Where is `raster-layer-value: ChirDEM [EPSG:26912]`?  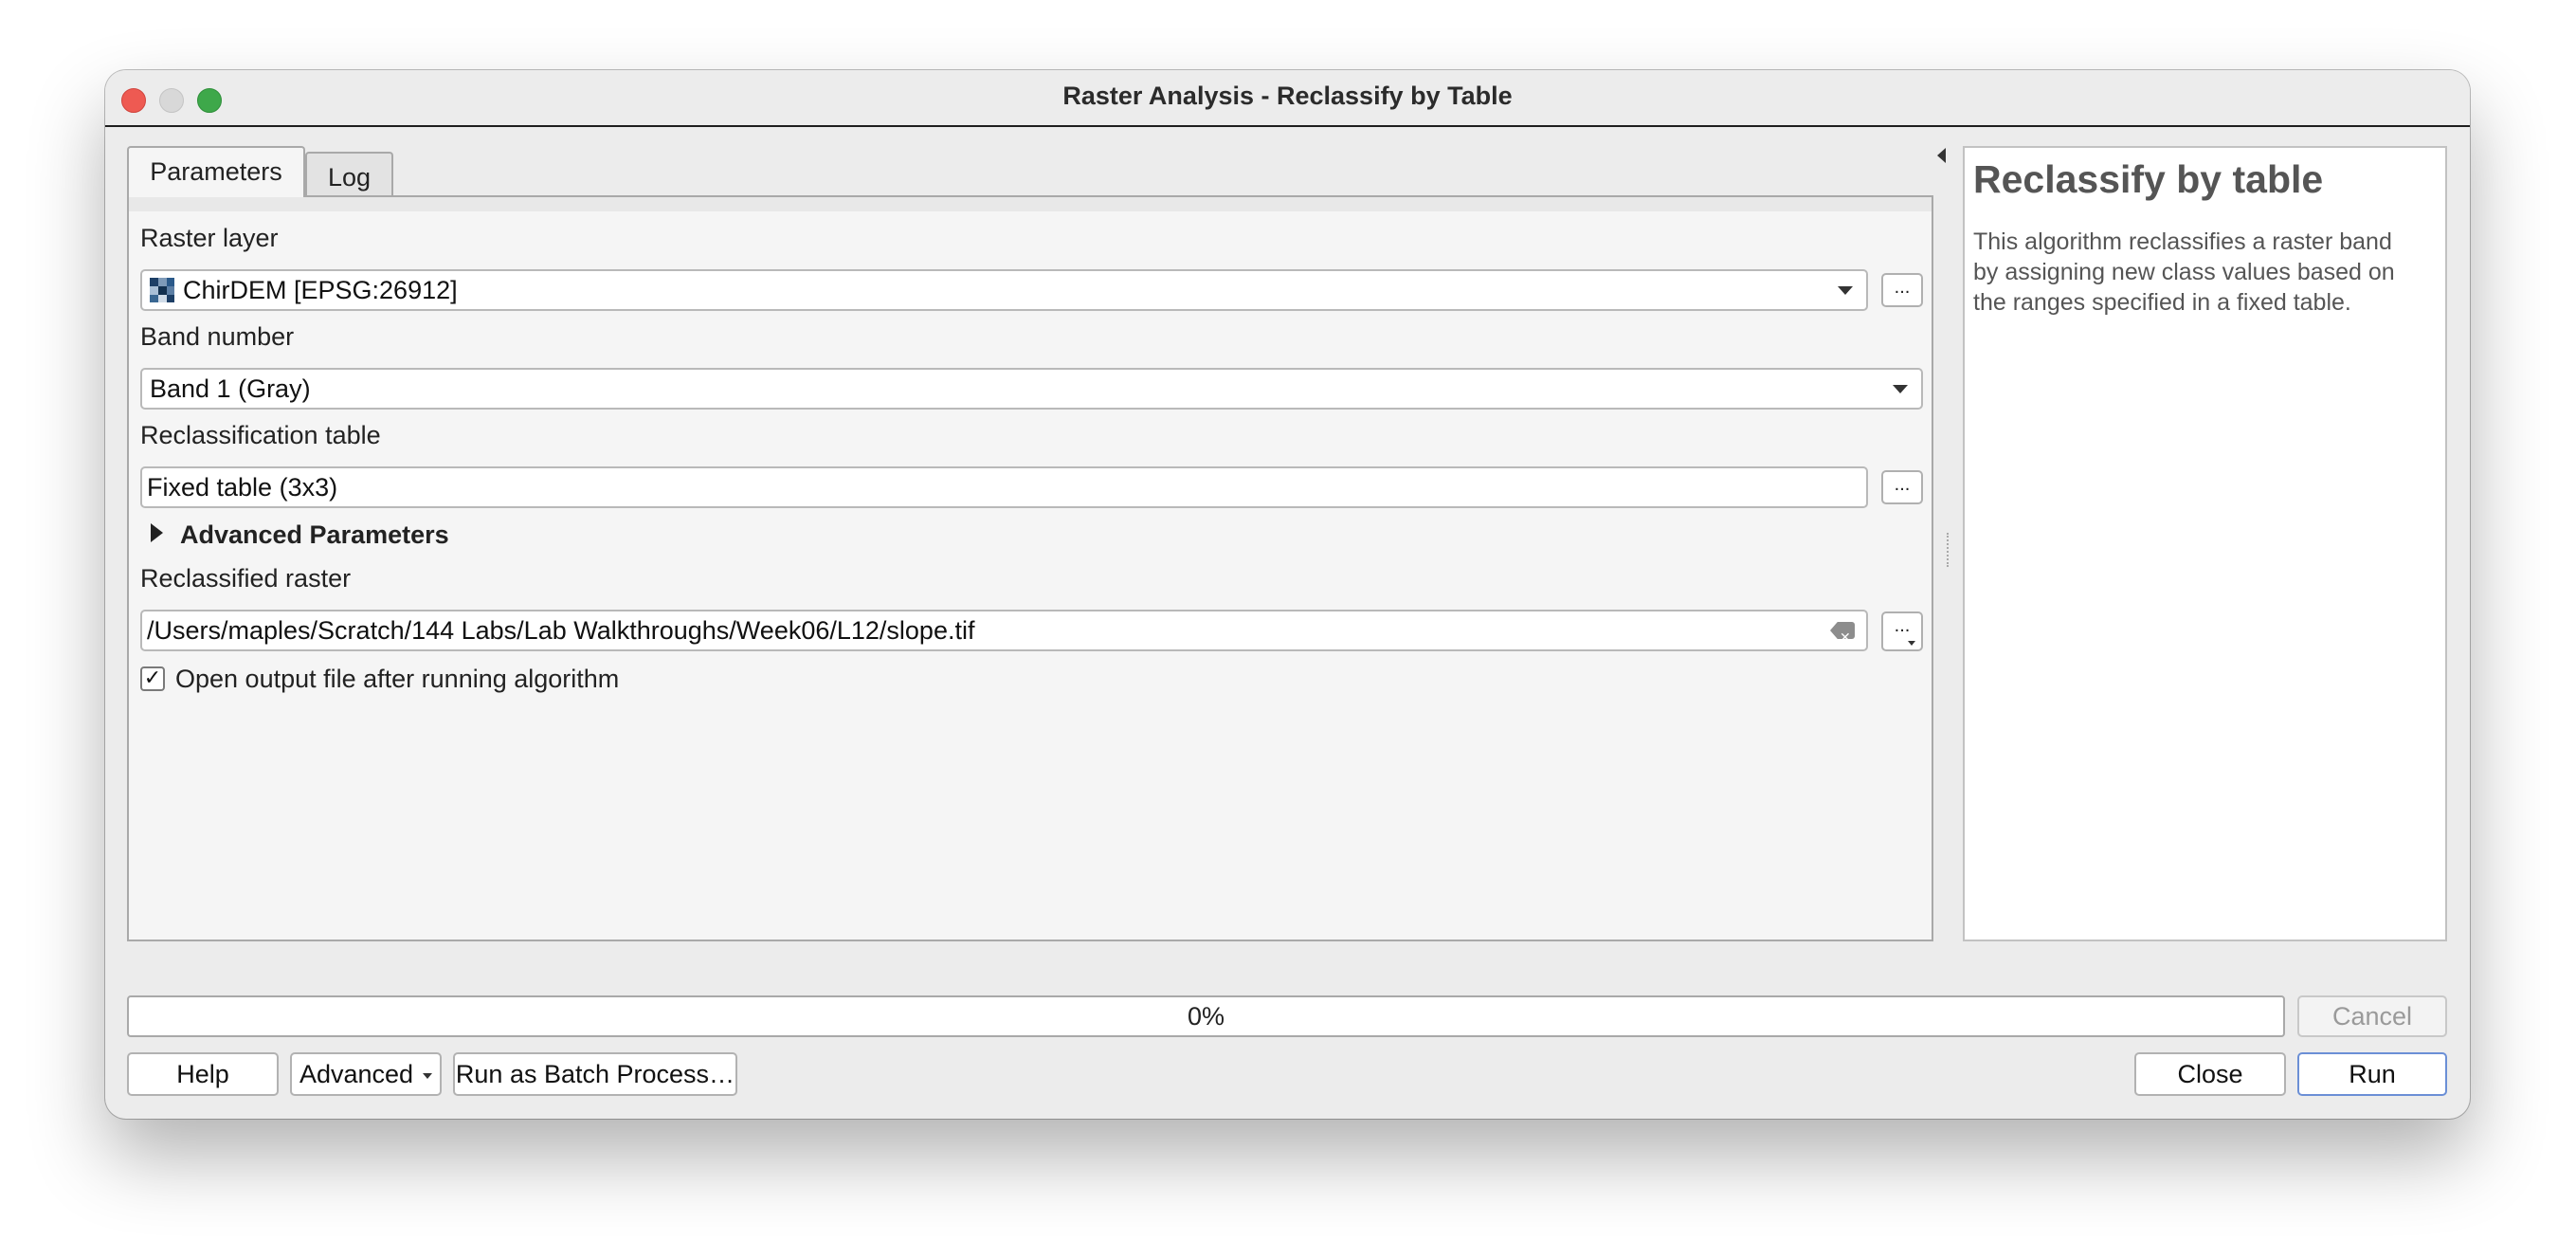
raster-layer-value: ChirDEM [EPSG:26912] is located at coordinates (320, 290).